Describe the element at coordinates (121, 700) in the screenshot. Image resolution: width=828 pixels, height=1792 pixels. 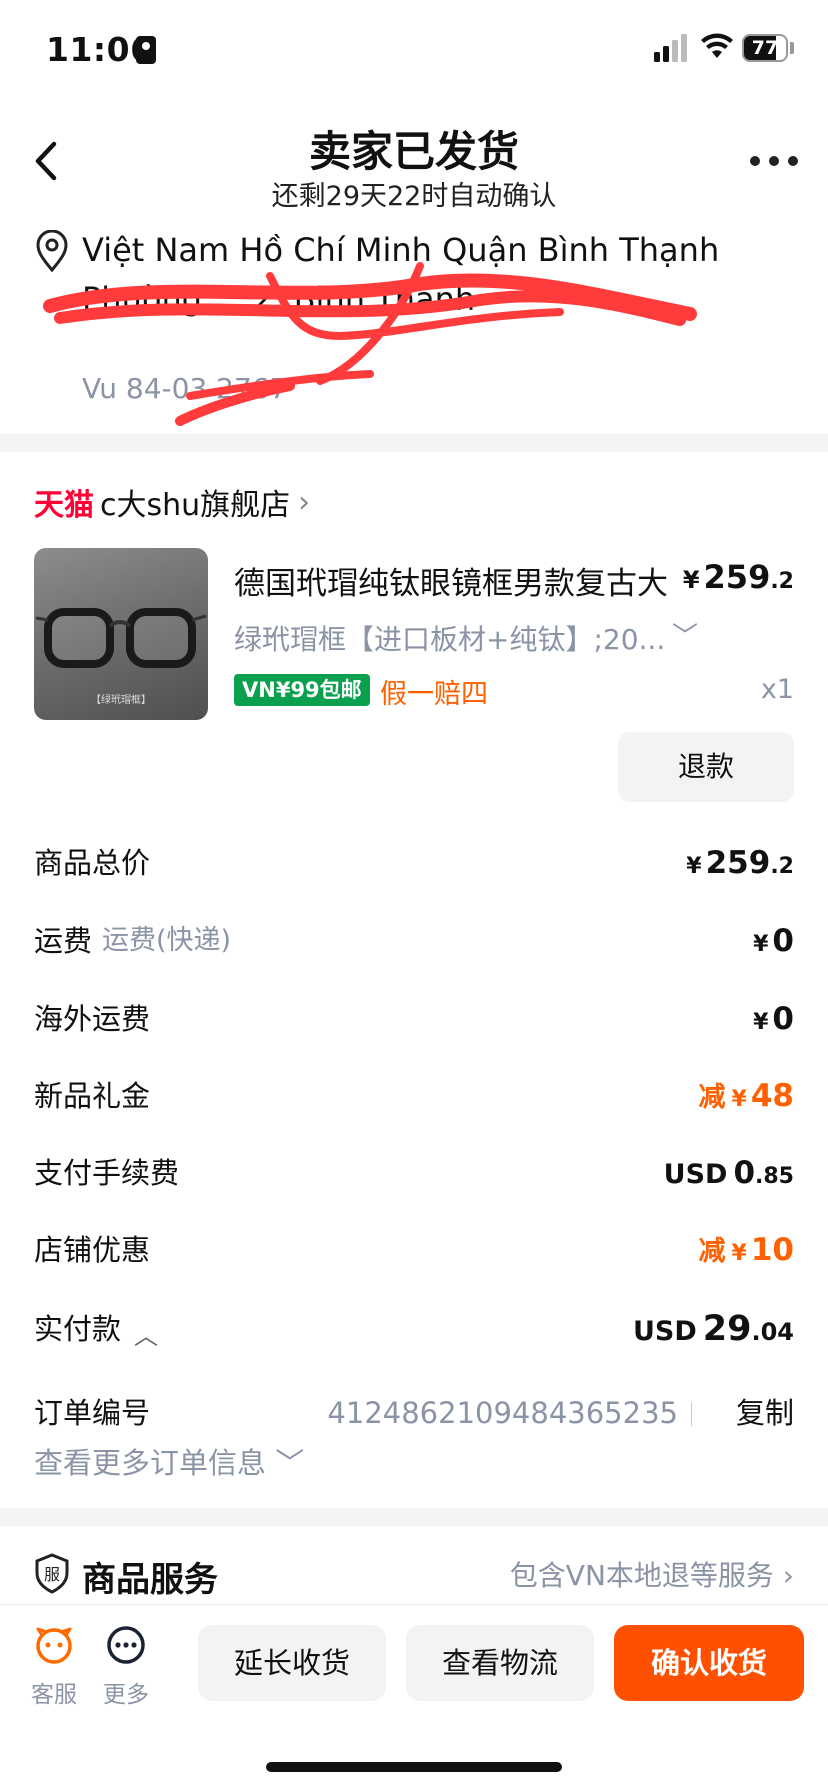
I see `image-caption: 【绿玳瑁框】` at that location.